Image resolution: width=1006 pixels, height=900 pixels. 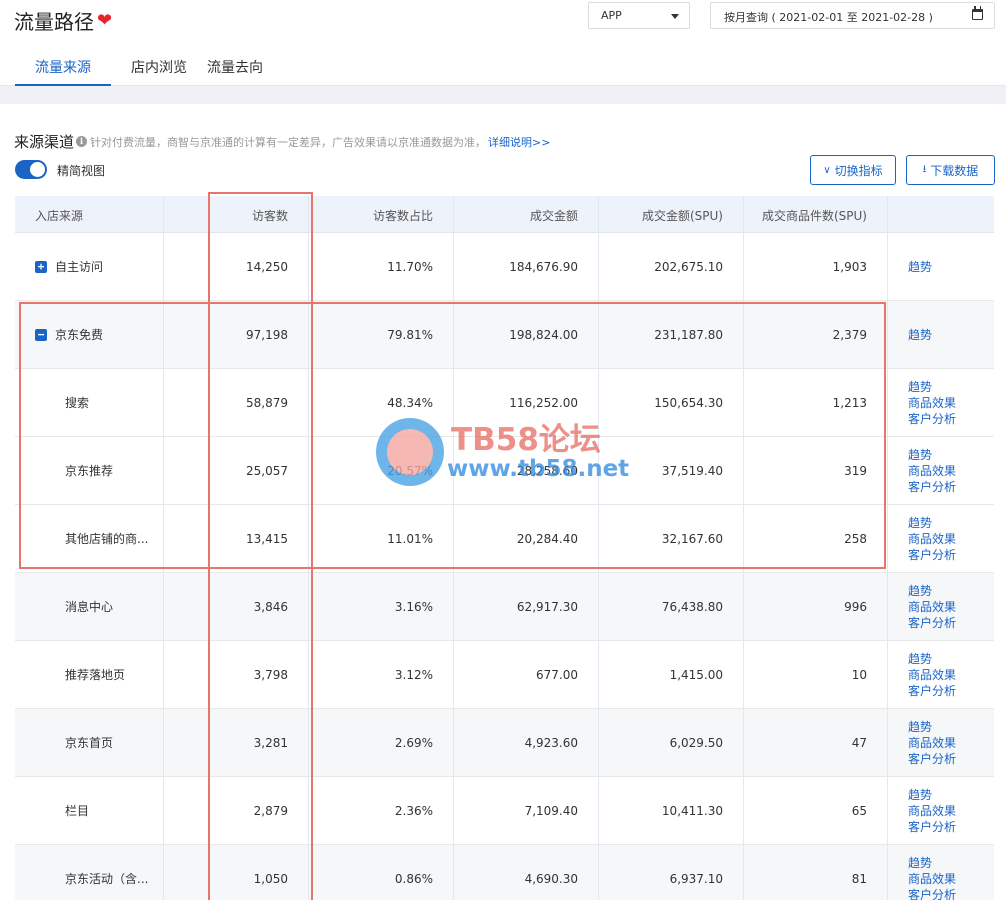 What do you see at coordinates (89, 742) in the screenshot?
I see `source-name: 京东首页` at bounding box center [89, 742].